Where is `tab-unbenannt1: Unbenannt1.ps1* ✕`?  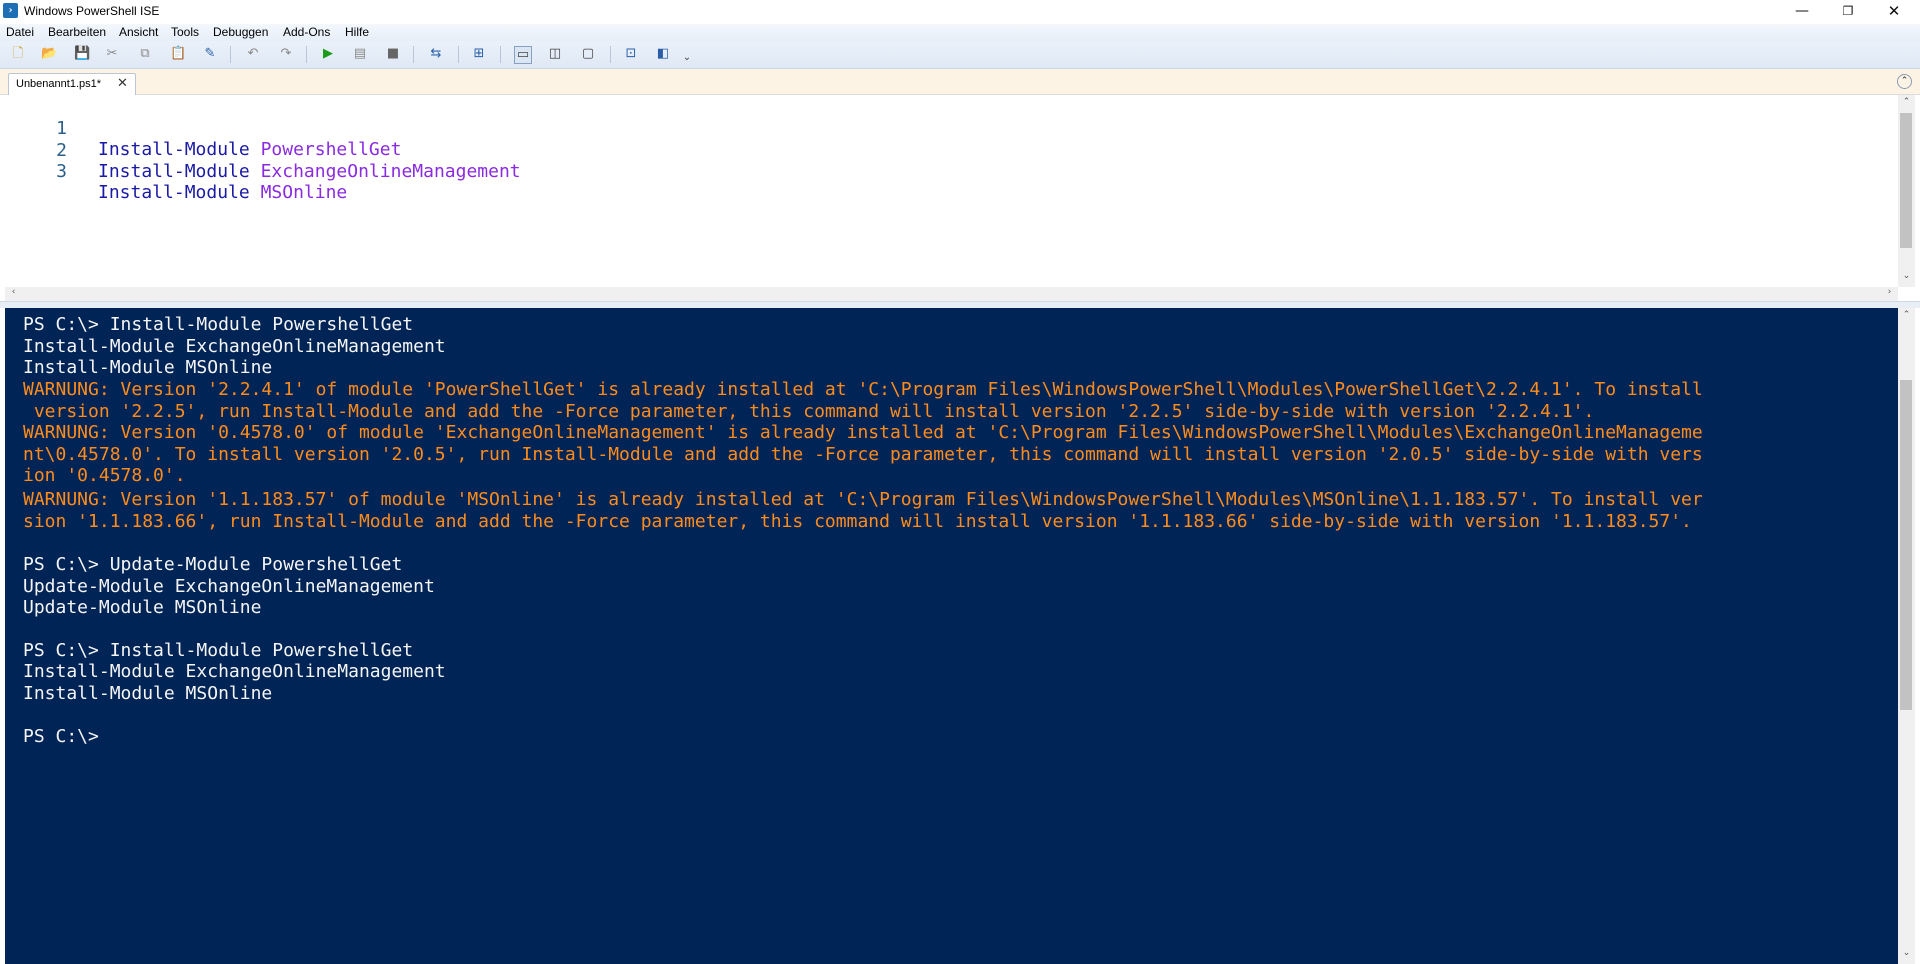
tab-unbenannt1: Unbenannt1.ps1* ✕ is located at coordinates (72, 84).